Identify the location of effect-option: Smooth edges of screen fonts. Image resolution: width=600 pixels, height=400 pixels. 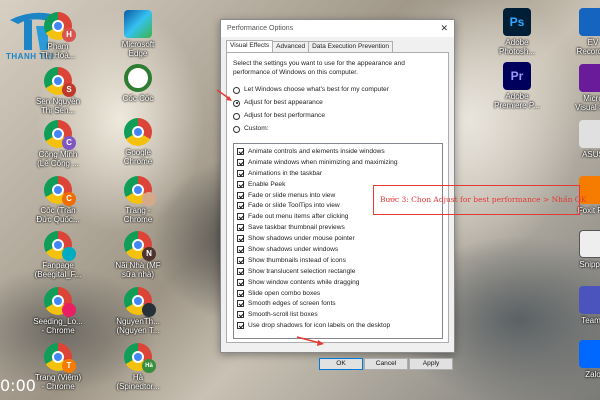
(338, 303).